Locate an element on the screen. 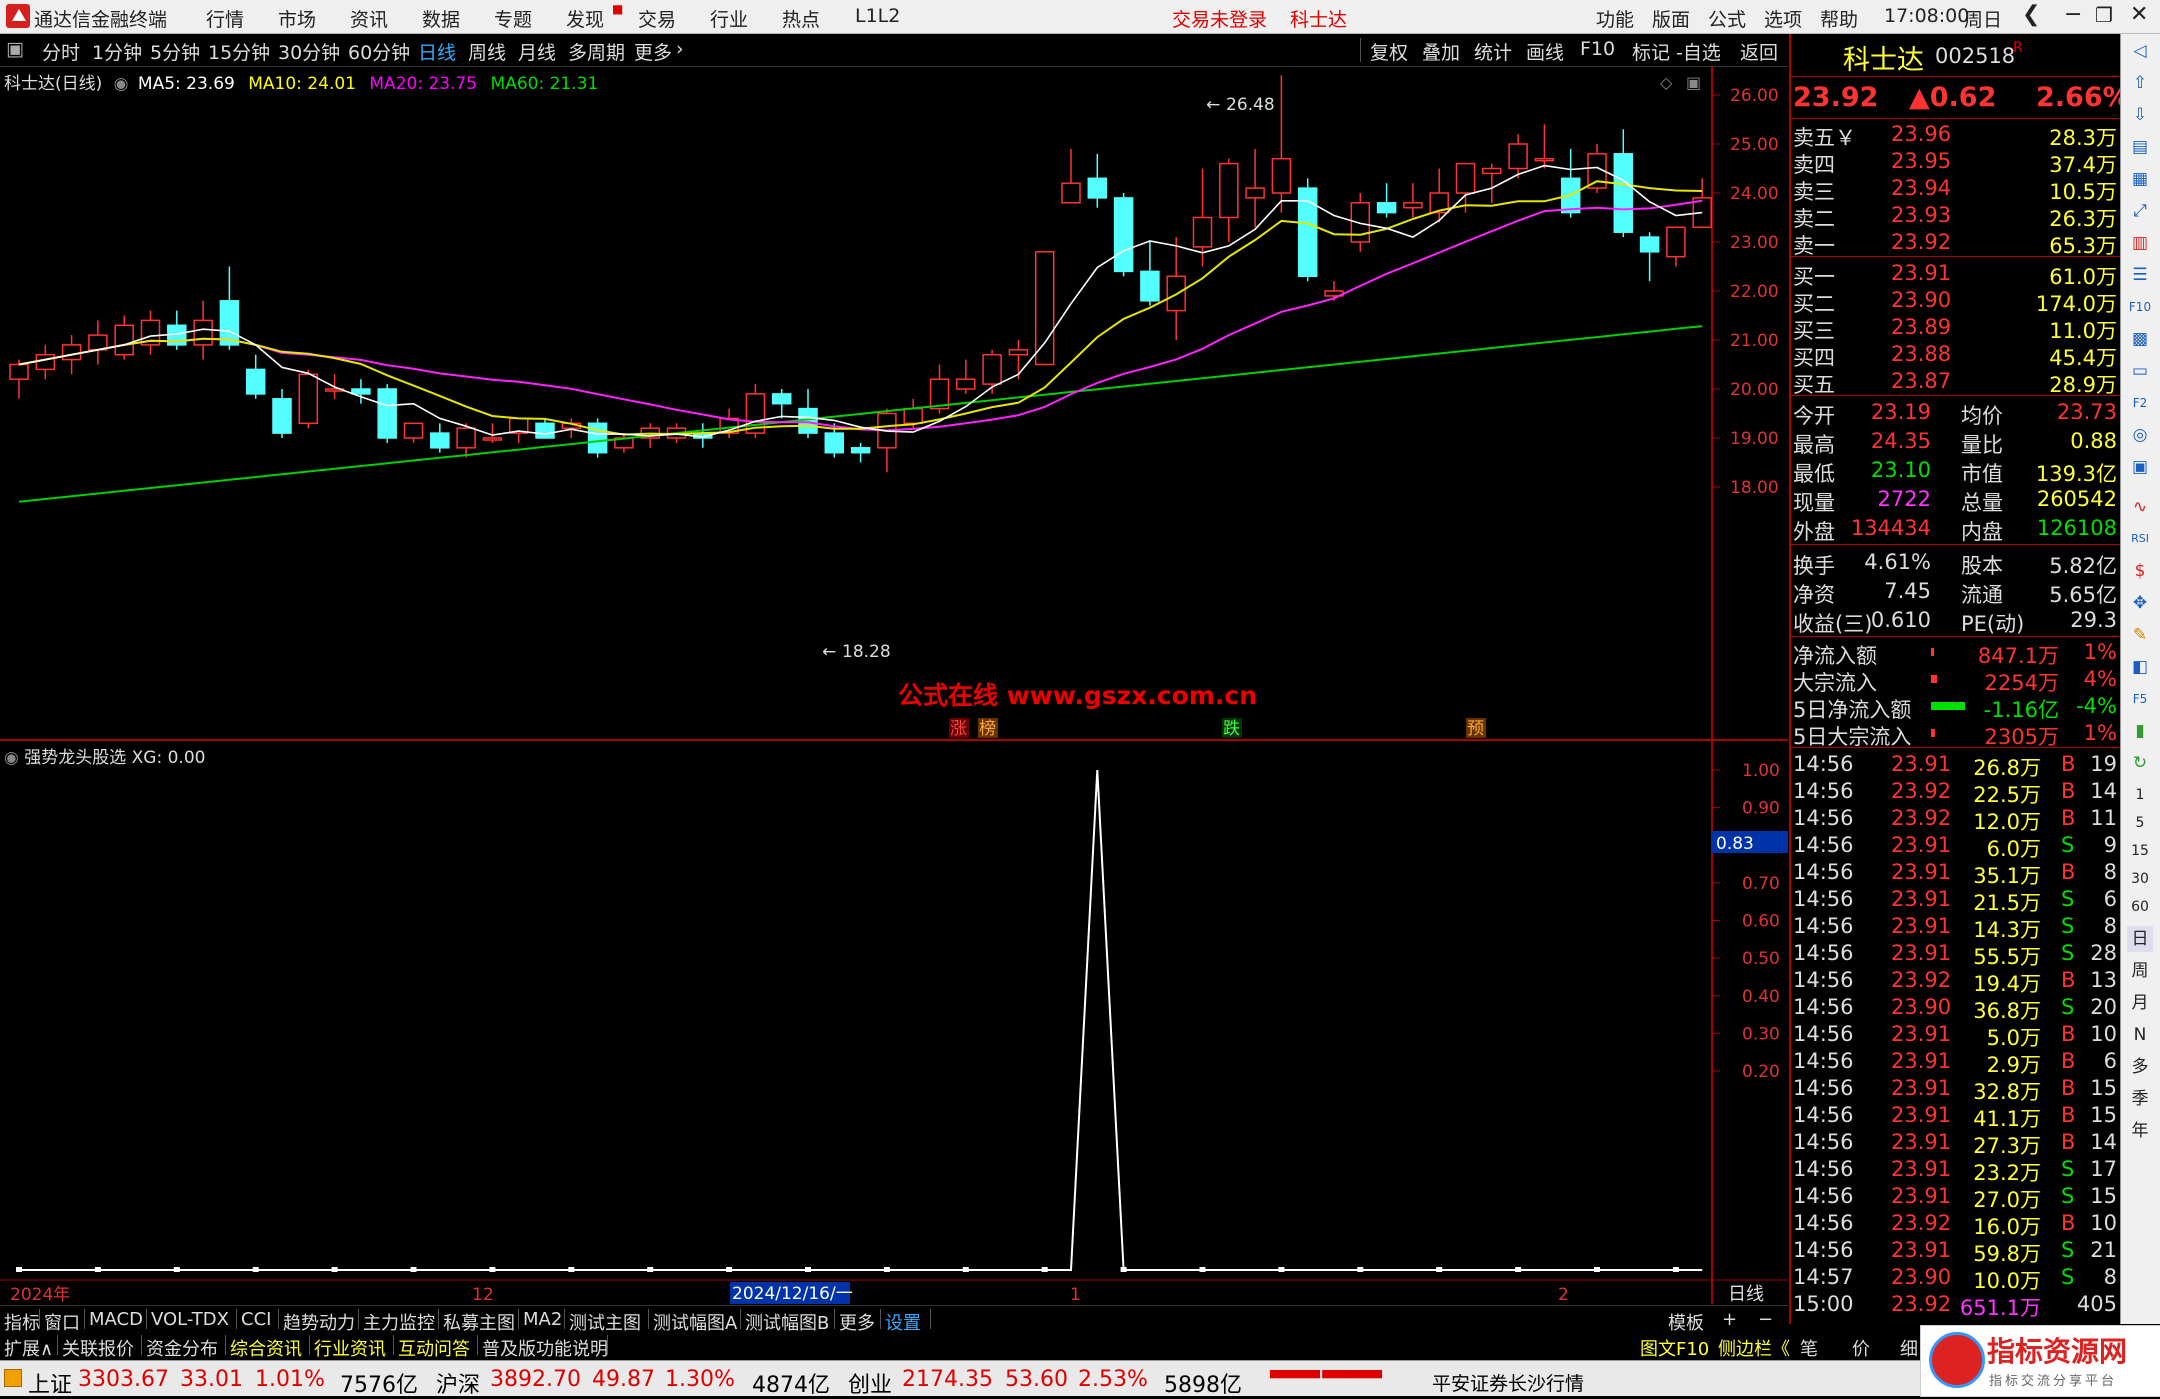 The width and height of the screenshot is (2160, 1399). indicator-tab: MA2 is located at coordinates (542, 1319).